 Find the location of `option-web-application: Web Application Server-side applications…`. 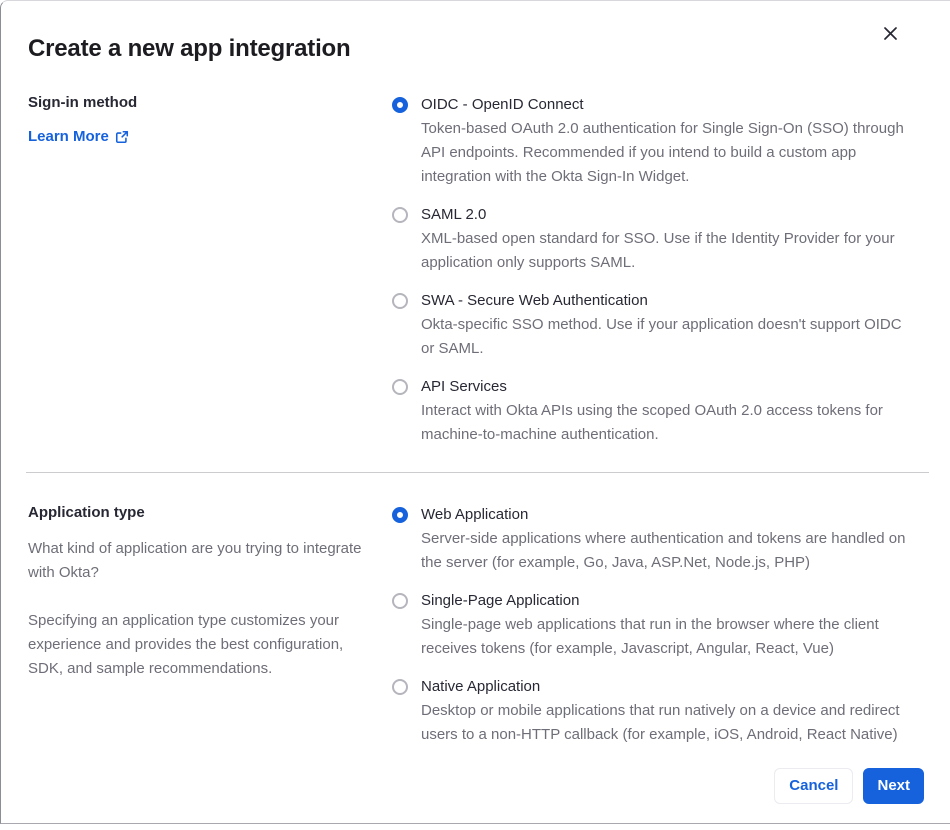

option-web-application: Web Application Server-side applications… is located at coordinates (650, 539).